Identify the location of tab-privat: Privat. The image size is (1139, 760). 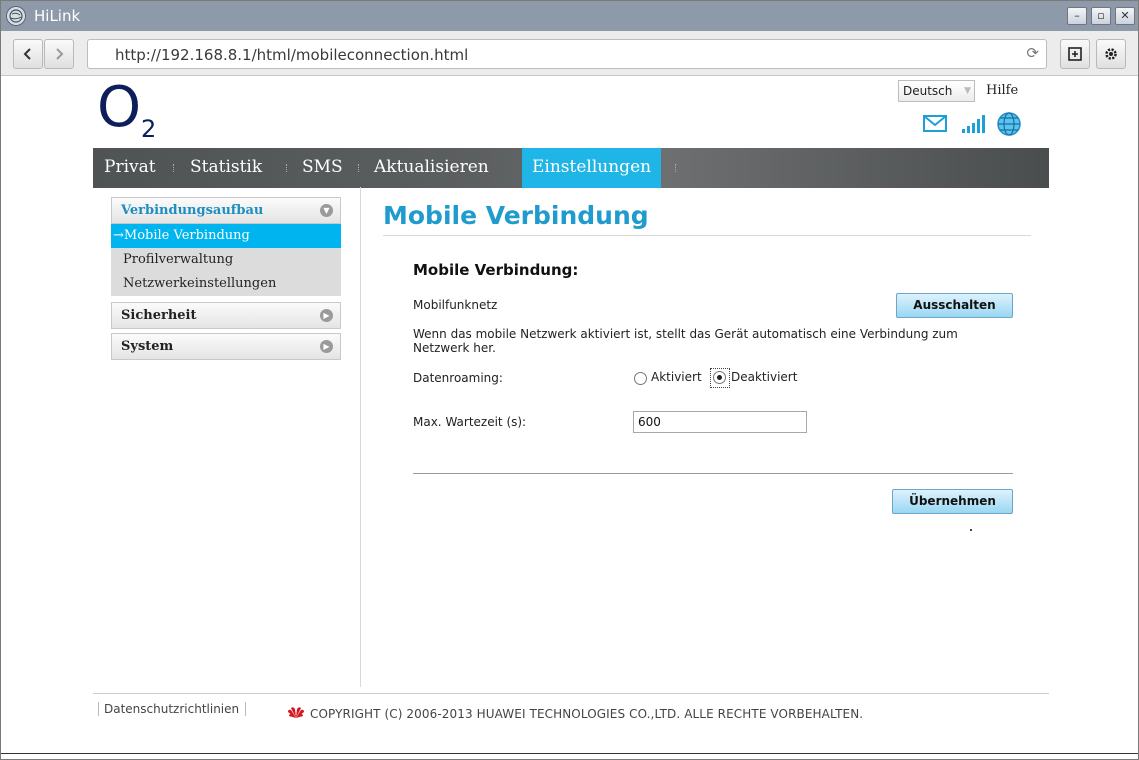
(130, 168).